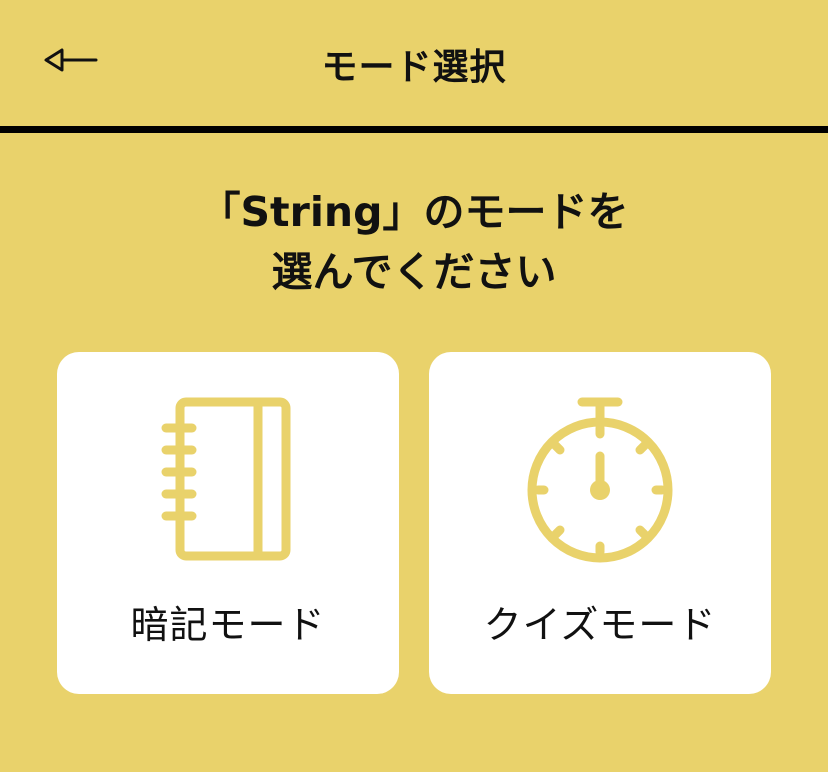 The width and height of the screenshot is (828, 772). I want to click on quiz-mode-label: クイズモード, so click(600, 625).